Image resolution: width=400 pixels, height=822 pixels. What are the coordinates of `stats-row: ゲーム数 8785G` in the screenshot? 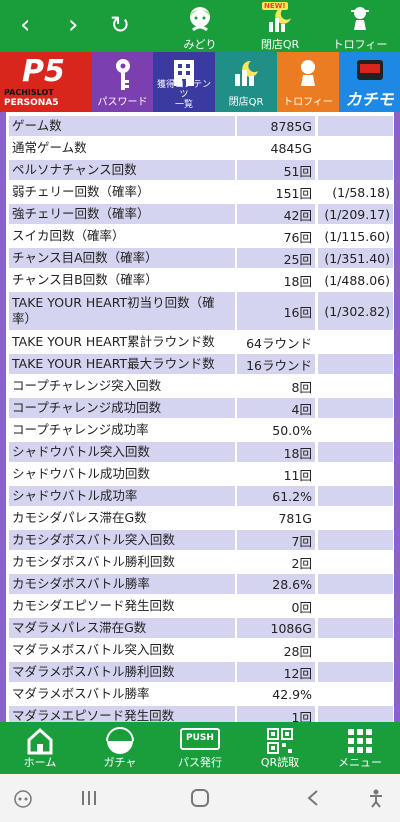 It's located at (201, 126).